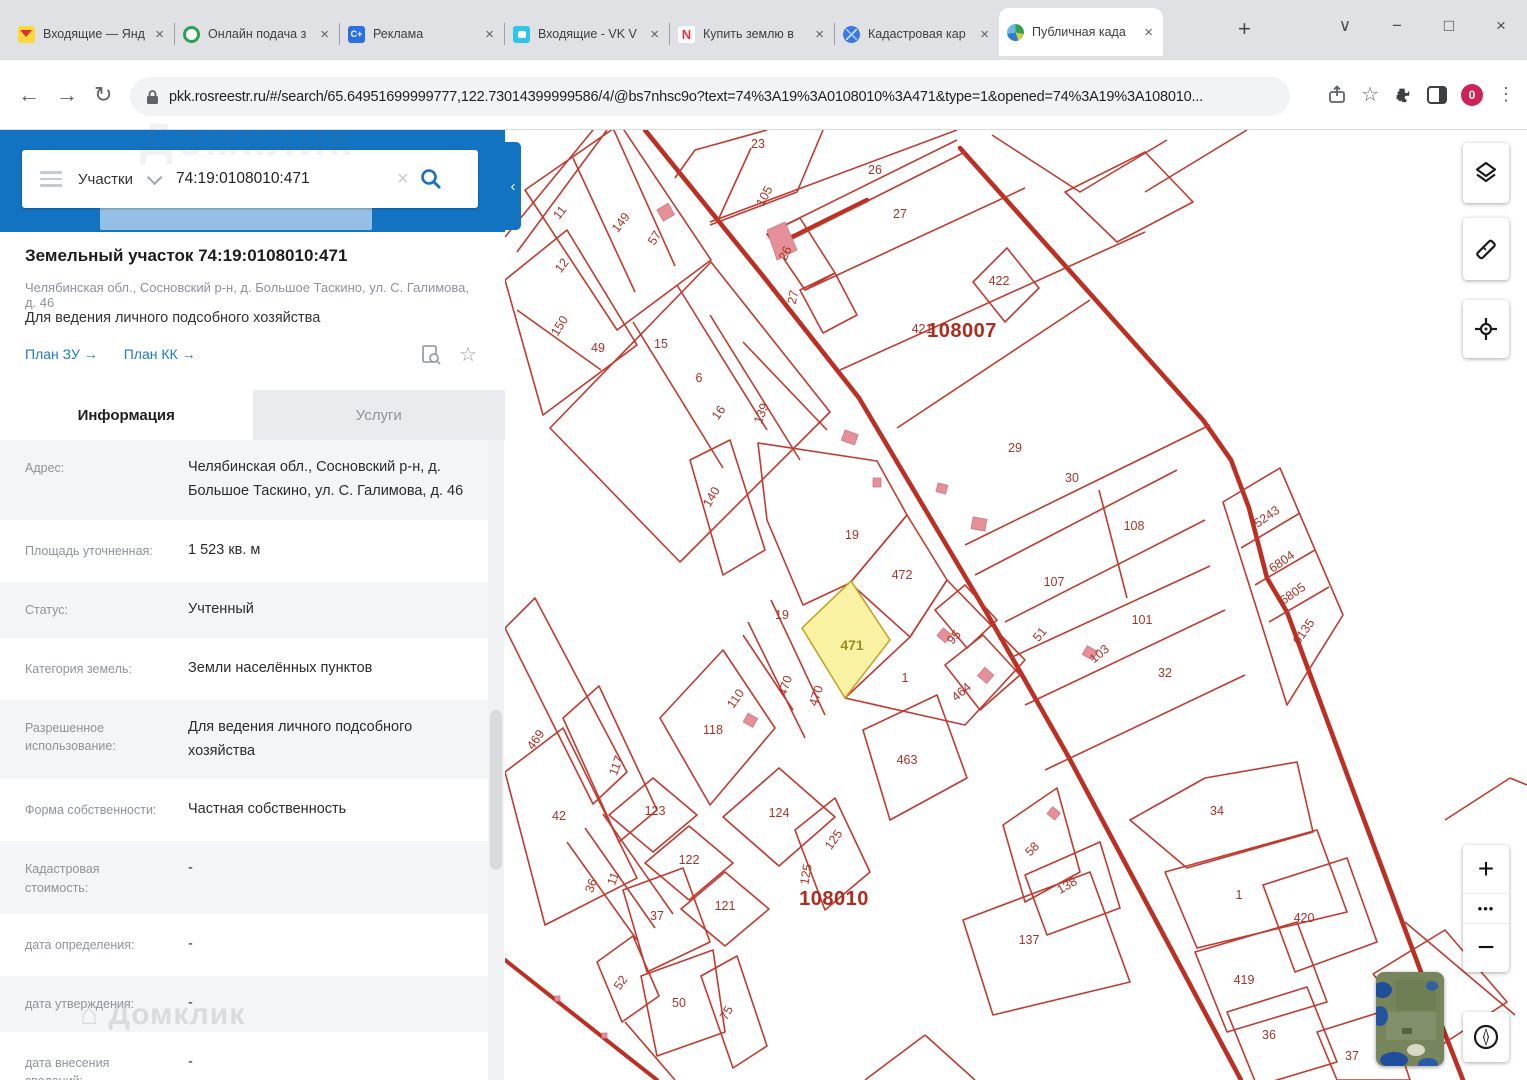 The height and width of the screenshot is (1080, 1527). I want to click on new-tab-button: +, so click(1244, 29).